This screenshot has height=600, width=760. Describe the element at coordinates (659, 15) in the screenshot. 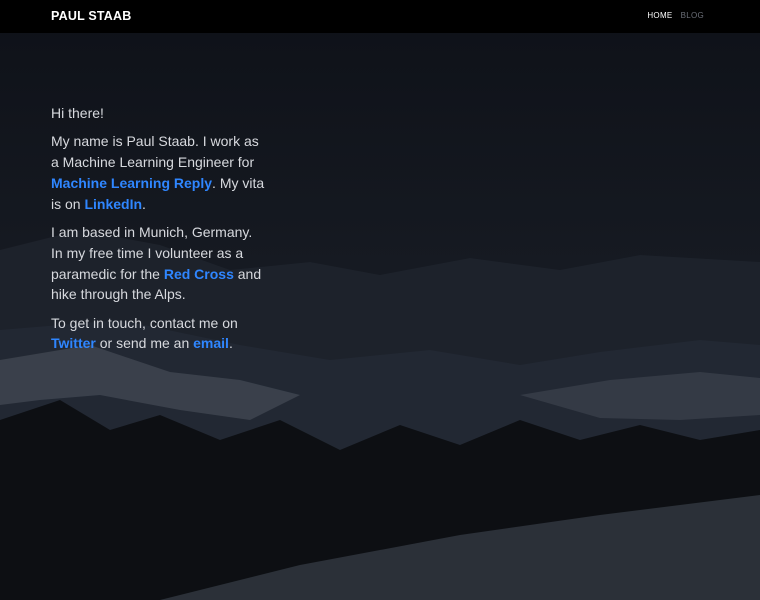

I see `nav-link-home: HOME` at that location.